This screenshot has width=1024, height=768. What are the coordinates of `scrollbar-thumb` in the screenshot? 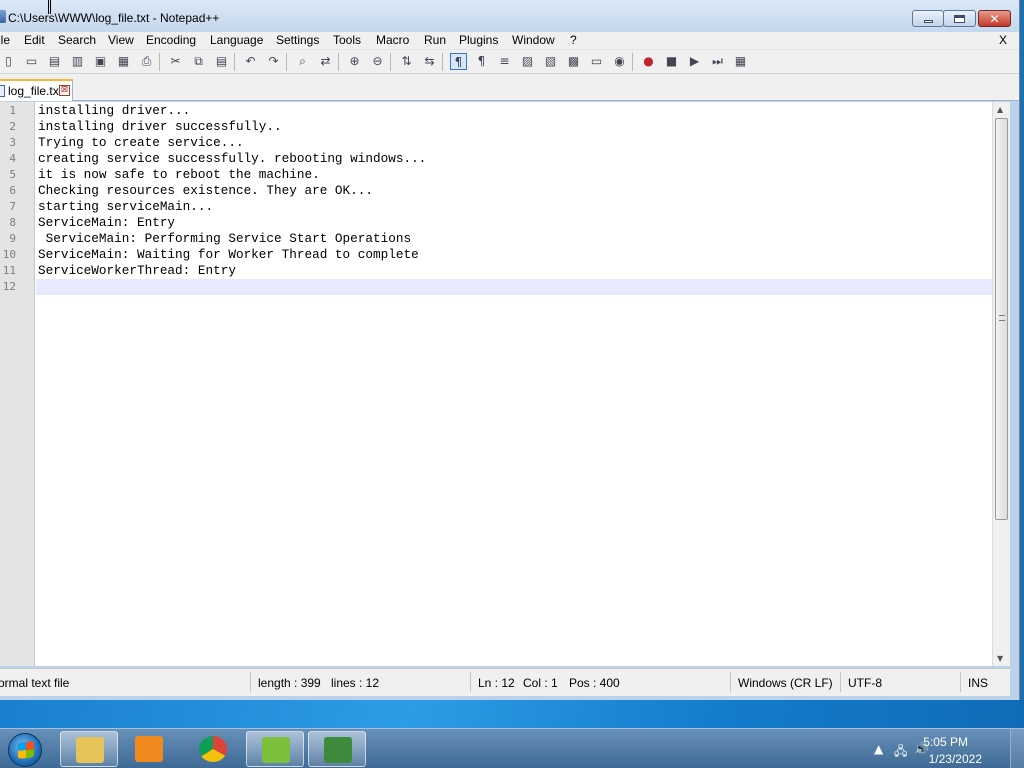 It's located at (1001, 319).